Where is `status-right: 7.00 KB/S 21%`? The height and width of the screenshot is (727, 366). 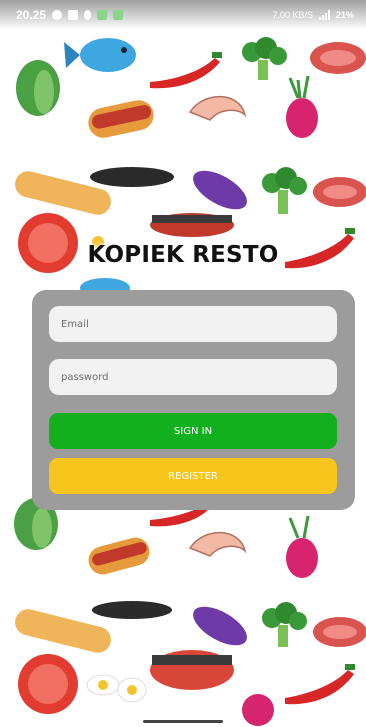
status-right: 7.00 KB/S 21% is located at coordinates (313, 15).